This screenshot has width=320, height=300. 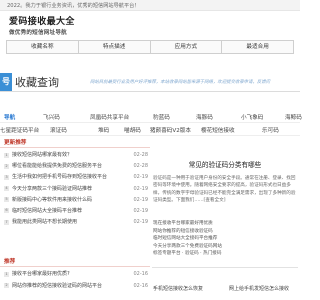 I want to click on site-logo: 爱码接收最大全 做优秀的短信网址导航, so click(x=42, y=25).